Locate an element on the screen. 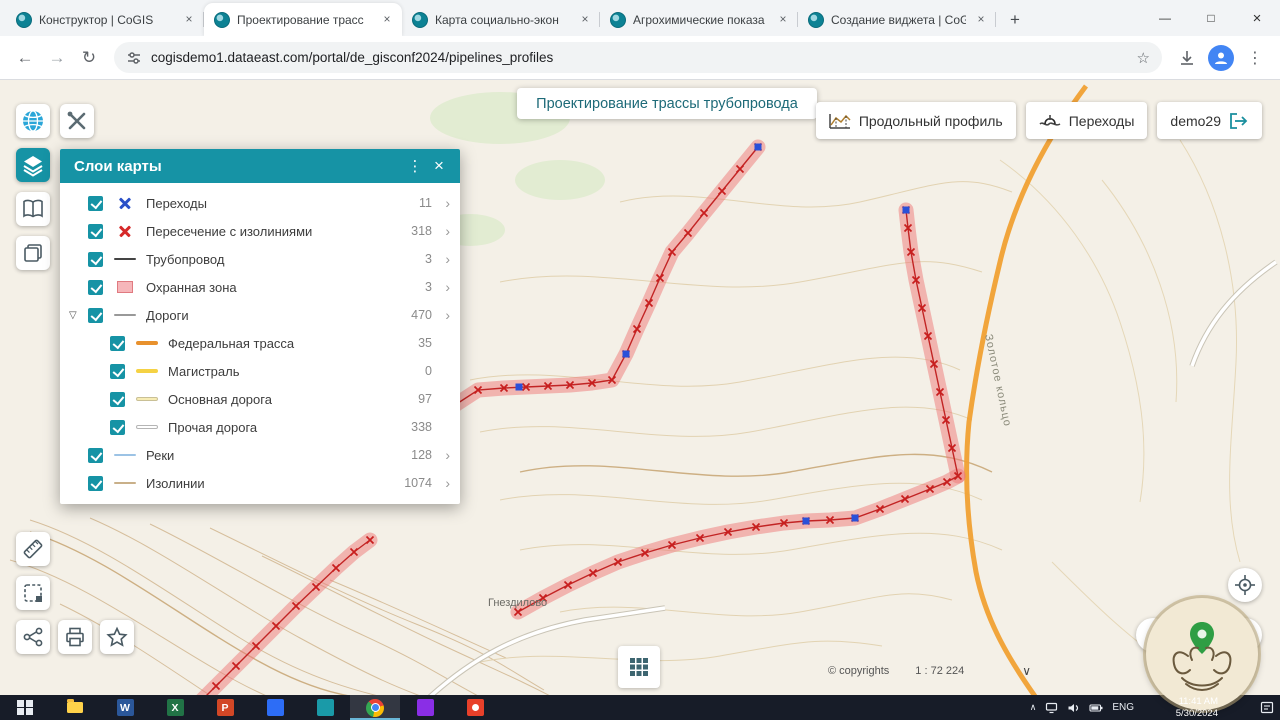 This screenshot has height=720, width=1280. layer-row-protection-zone: Охранная зона 3 › is located at coordinates (260, 287).